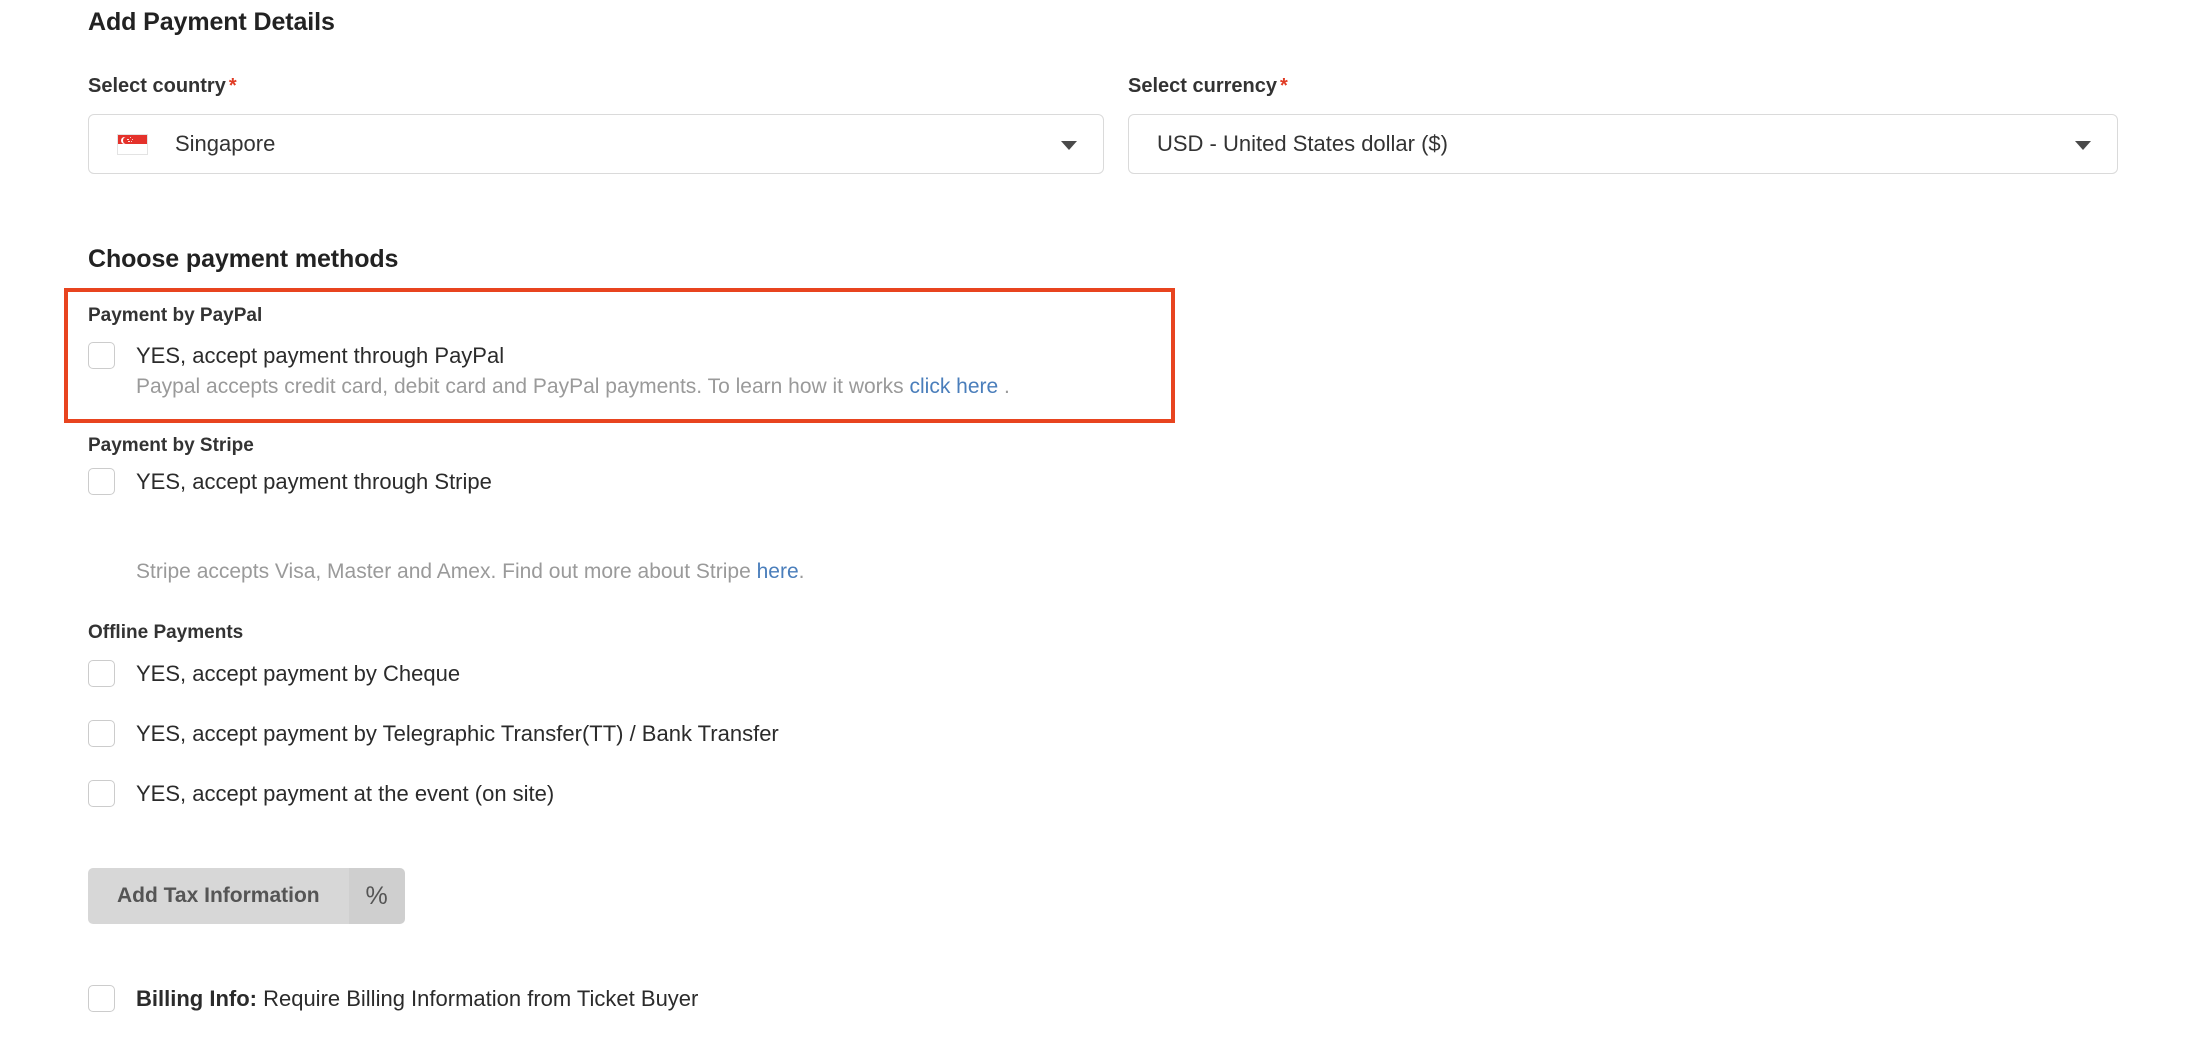 The height and width of the screenshot is (1052, 2204). Describe the element at coordinates (196, 998) in the screenshot. I see `billing-info-label-bold: Billing Info:` at that location.